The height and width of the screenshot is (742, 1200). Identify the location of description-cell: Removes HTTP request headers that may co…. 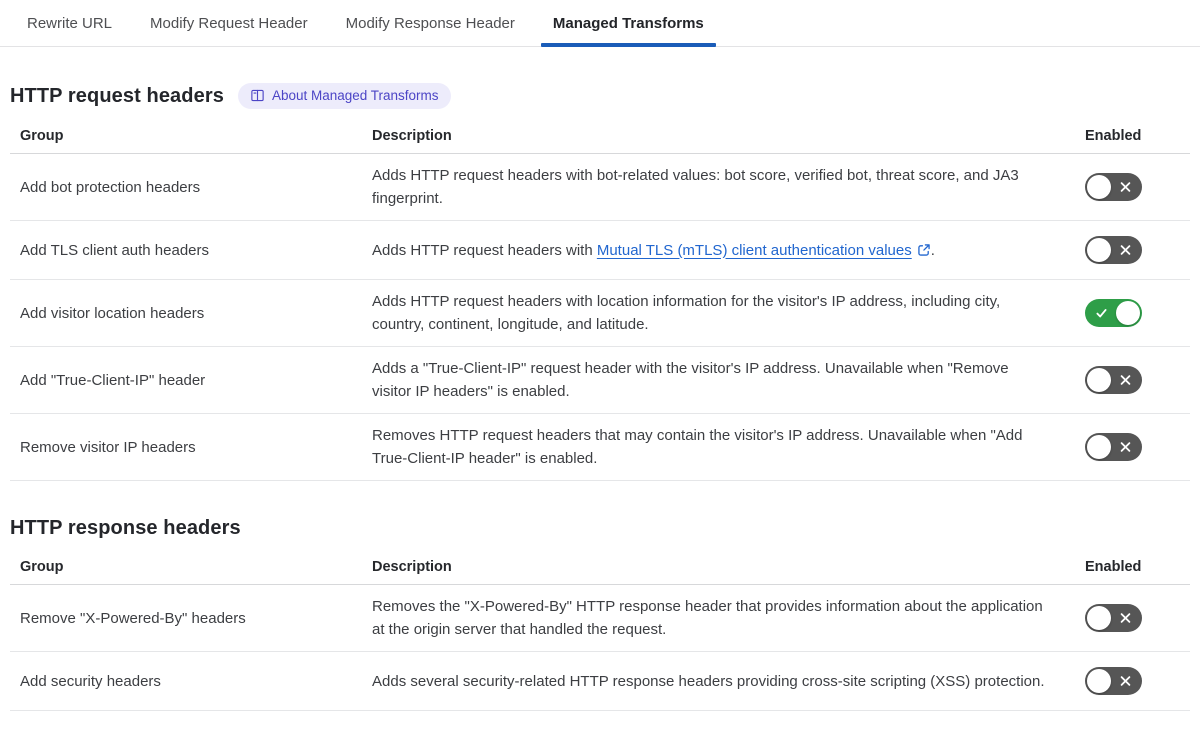
(723, 447).